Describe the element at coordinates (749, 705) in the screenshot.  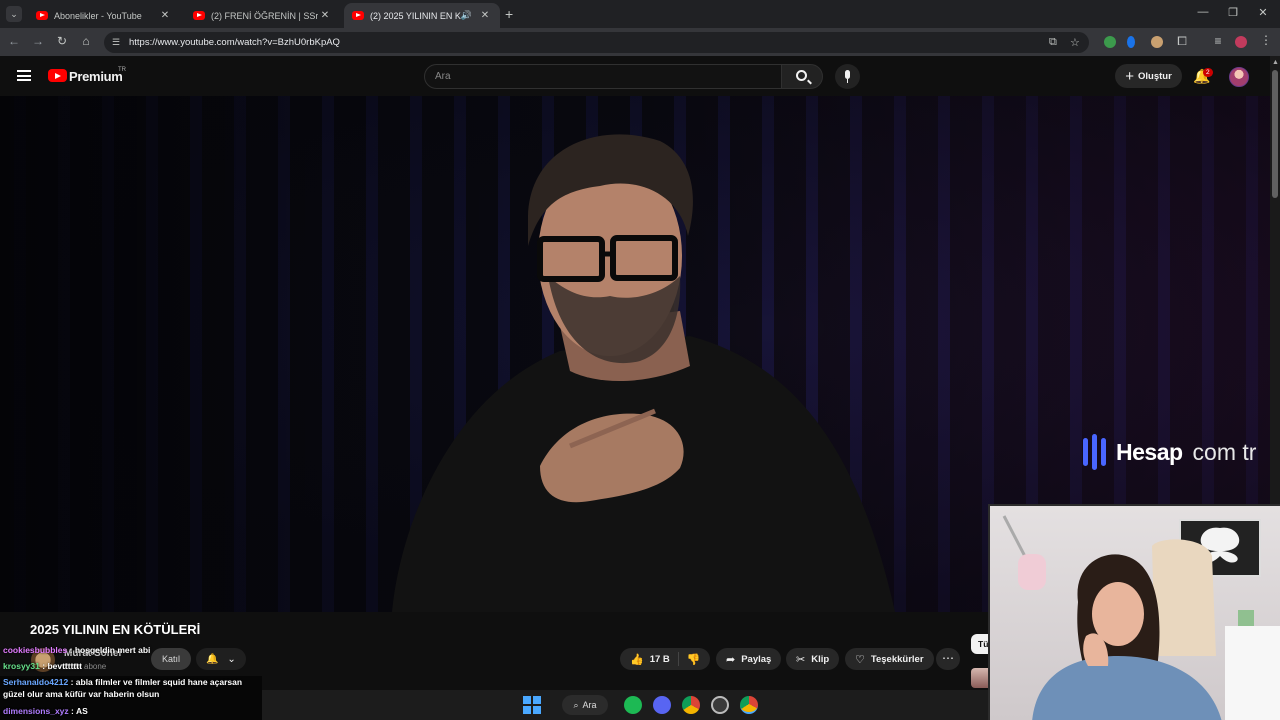
I see `chrome-active-icon` at that location.